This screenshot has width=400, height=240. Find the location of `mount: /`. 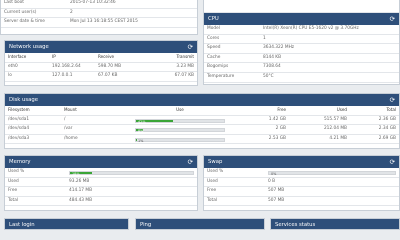

mount: / is located at coordinates (96, 120).